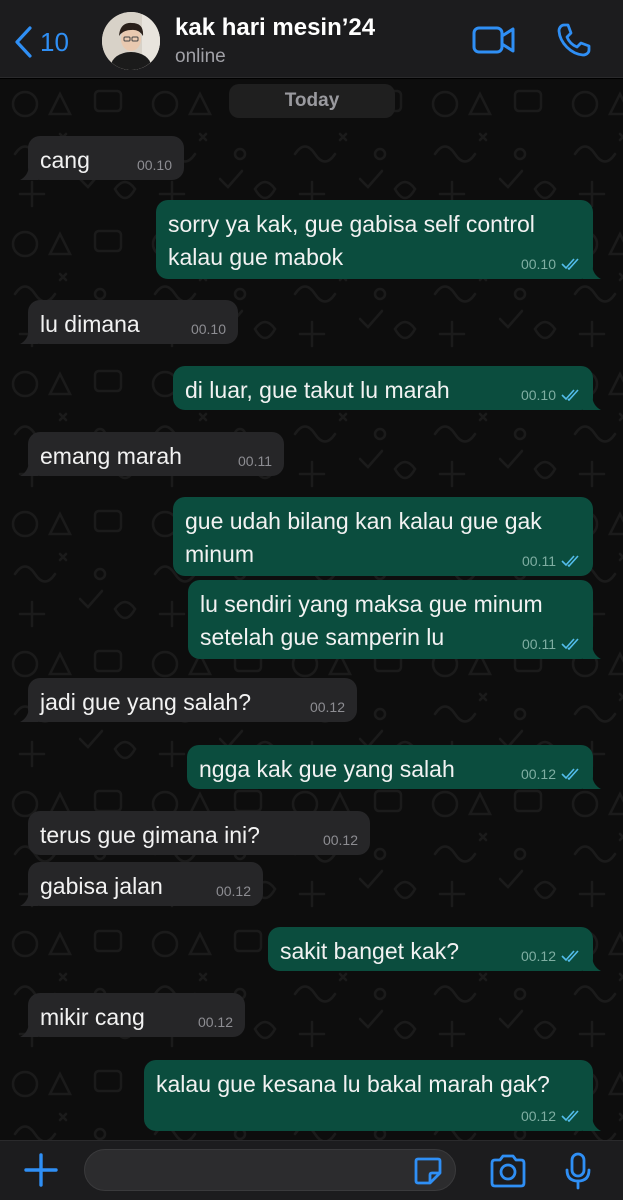 The width and height of the screenshot is (623, 1200). I want to click on message-text: sorry ya kak, gue gabisa self control, so click(351, 224).